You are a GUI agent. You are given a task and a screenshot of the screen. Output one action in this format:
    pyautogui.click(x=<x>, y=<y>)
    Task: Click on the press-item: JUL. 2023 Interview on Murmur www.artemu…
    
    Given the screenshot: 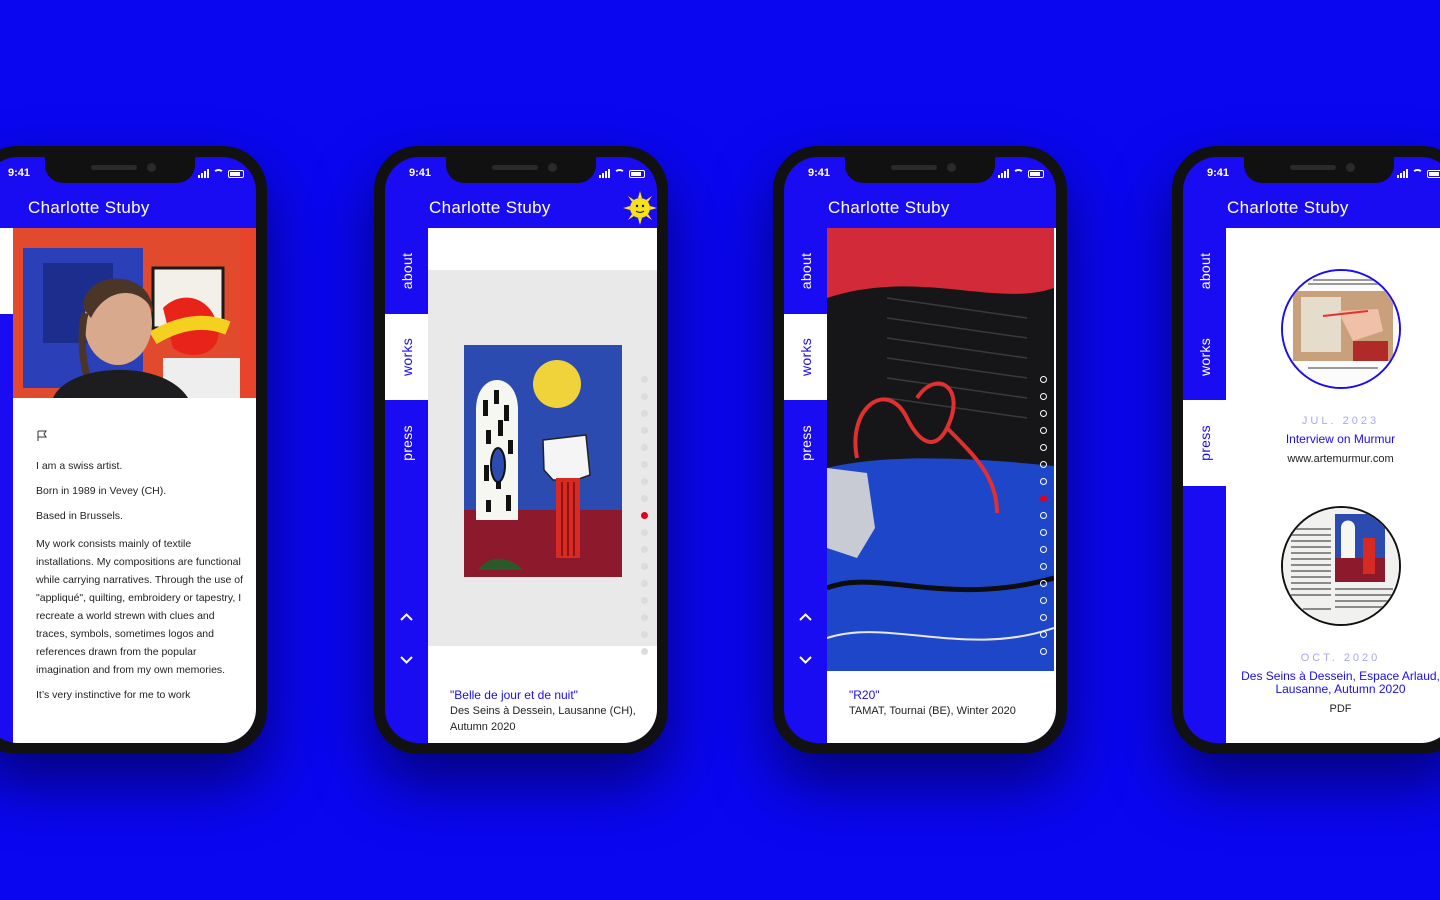 What is the action you would take?
    pyautogui.click(x=1333, y=367)
    